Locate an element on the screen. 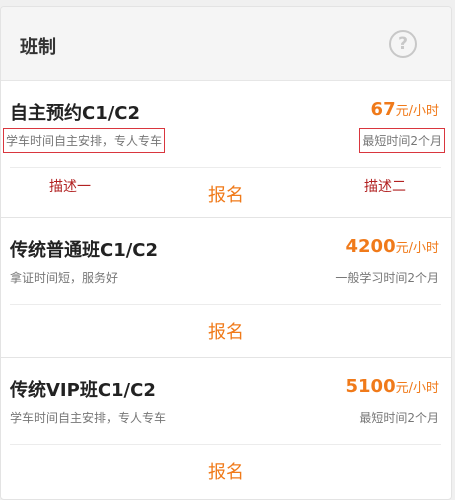  class-price: 4200元/小时 is located at coordinates (393, 246).